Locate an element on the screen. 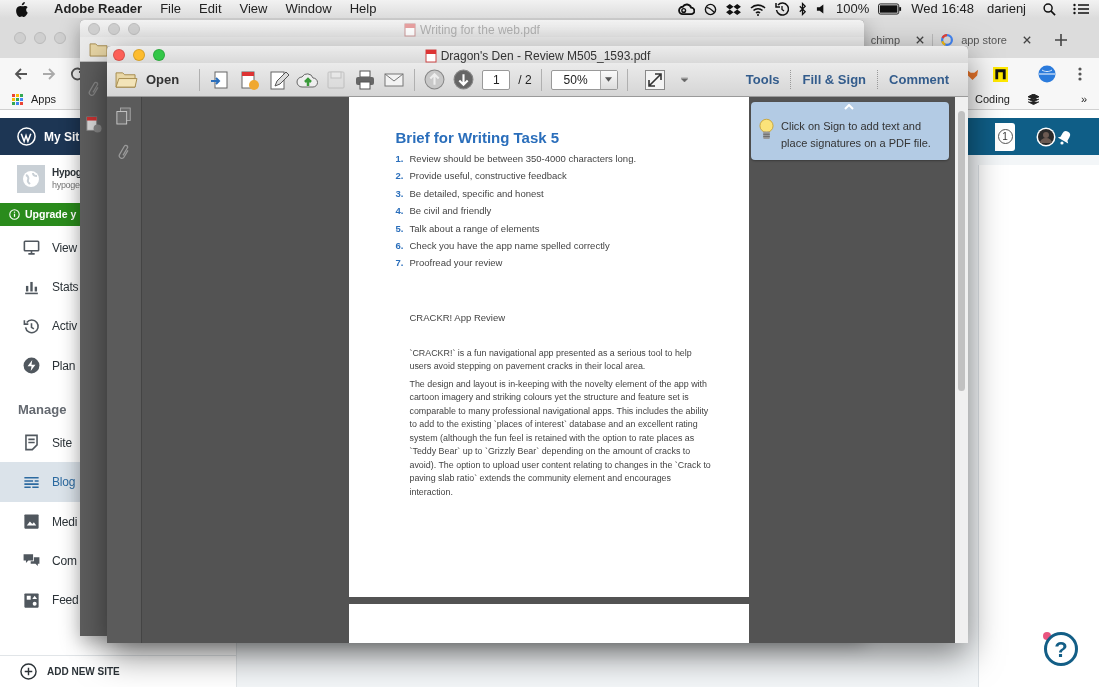 The image size is (1099, 687). grid-icon is located at coordinates (17, 99).